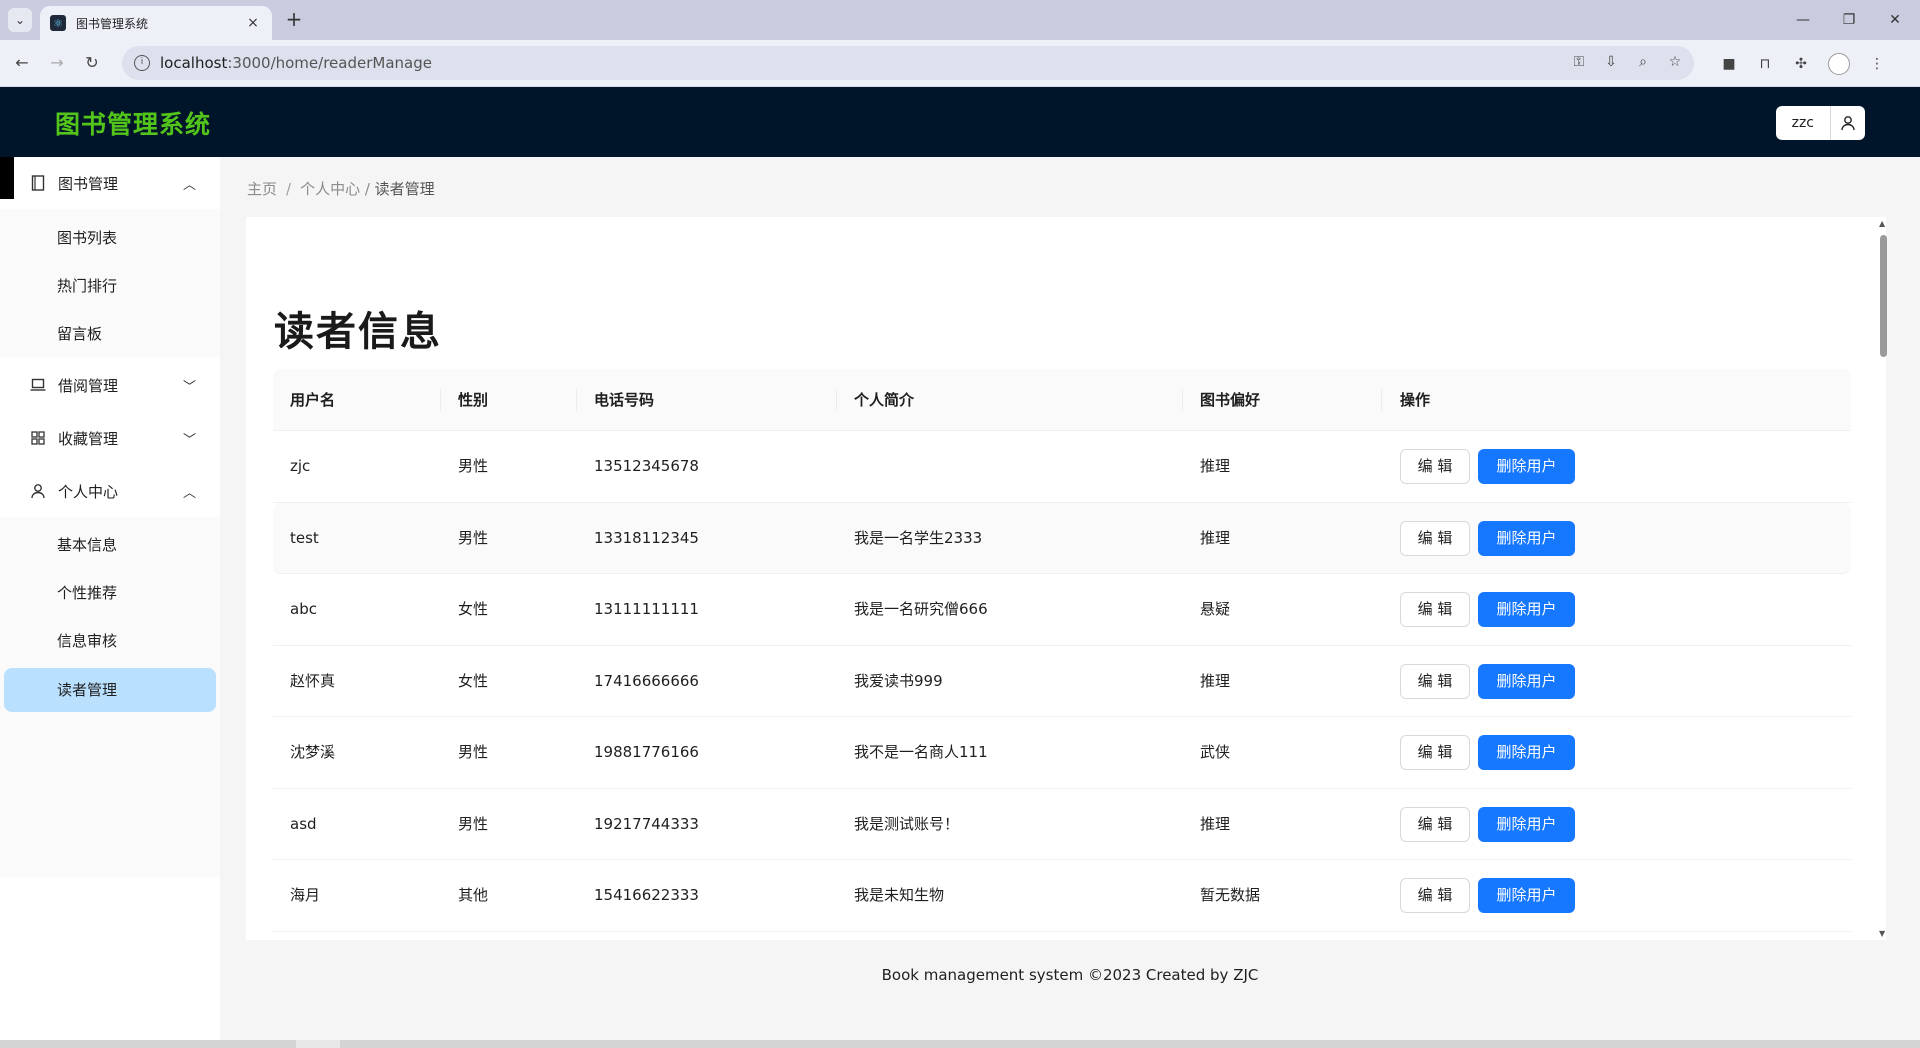 Image resolution: width=1920 pixels, height=1048 pixels. Describe the element at coordinates (194, 63) in the screenshot. I see `url-host: localhost` at that location.